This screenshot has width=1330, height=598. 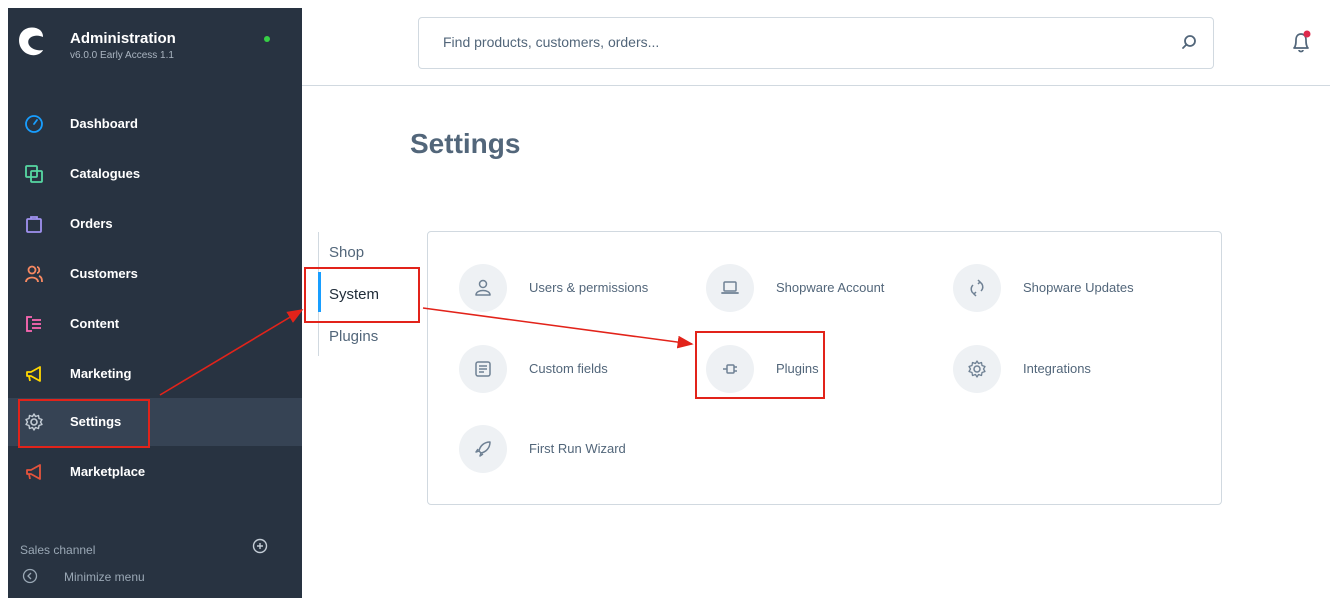 I want to click on list-icon, so click(x=483, y=369).